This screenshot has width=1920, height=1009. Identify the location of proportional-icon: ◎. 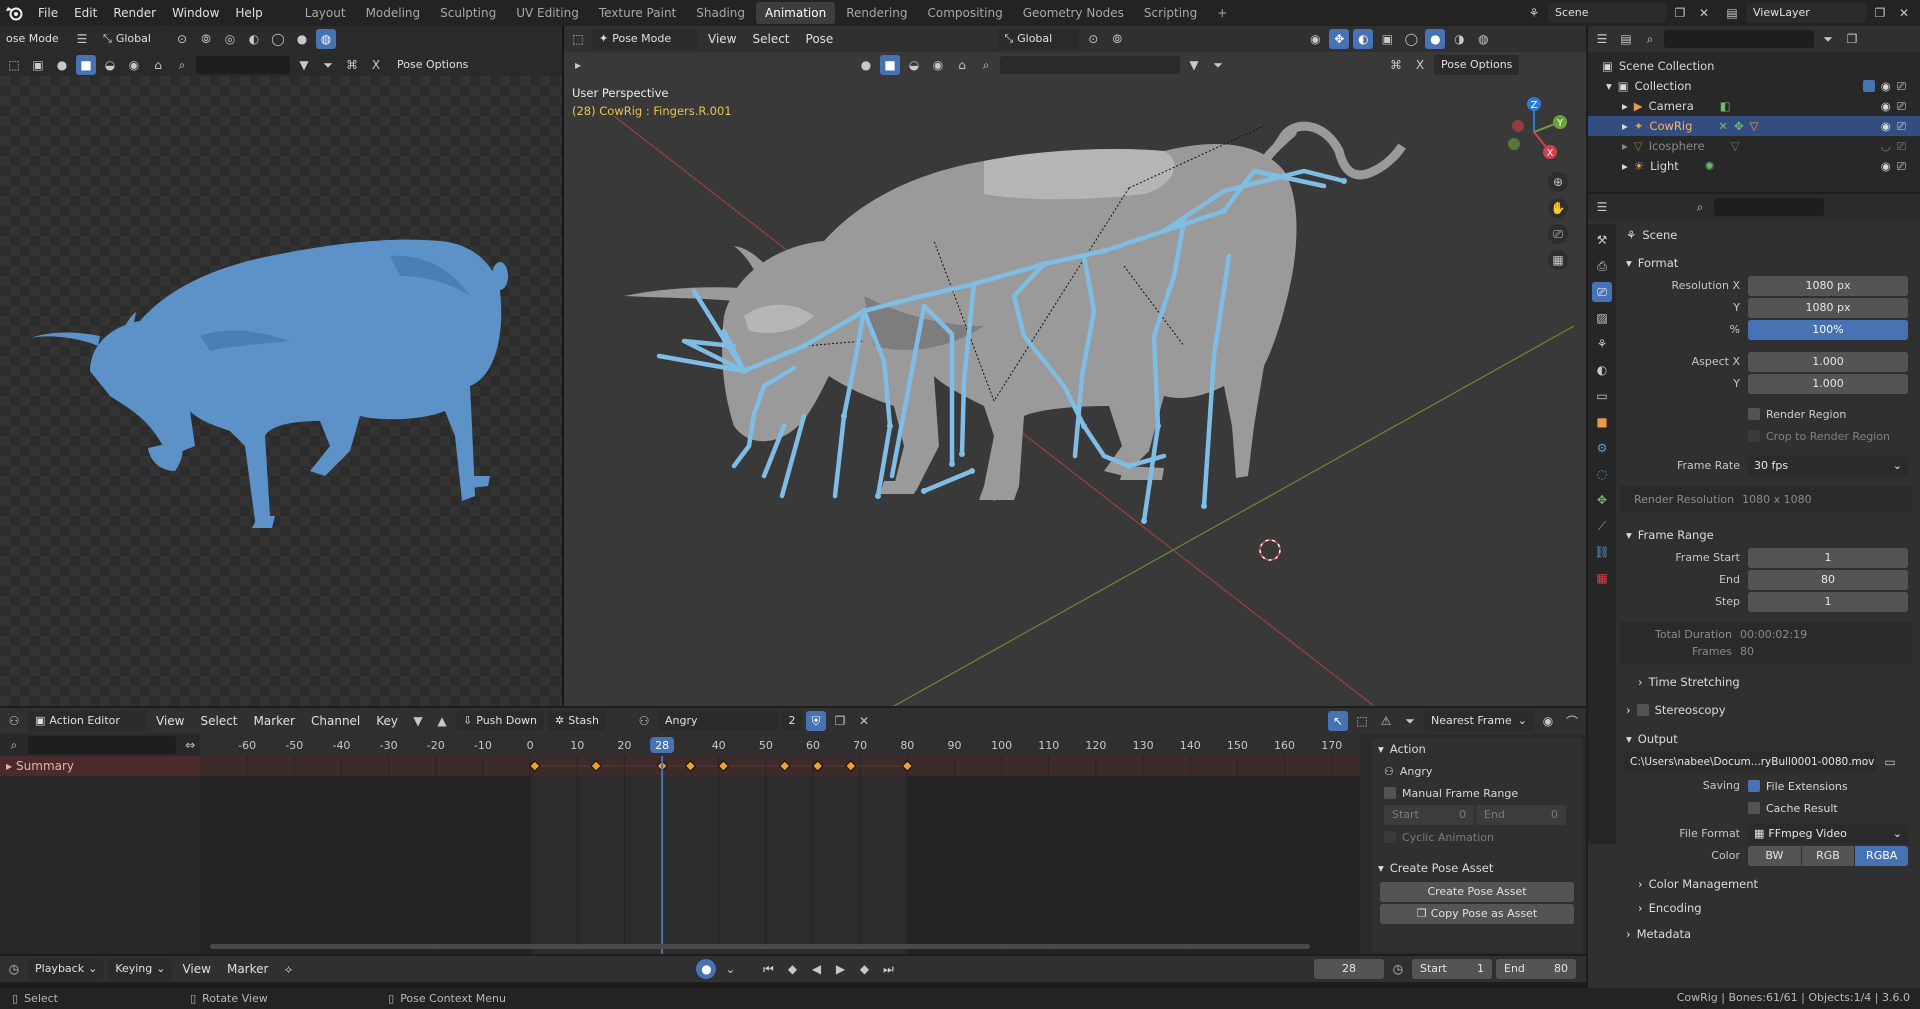
(230, 39).